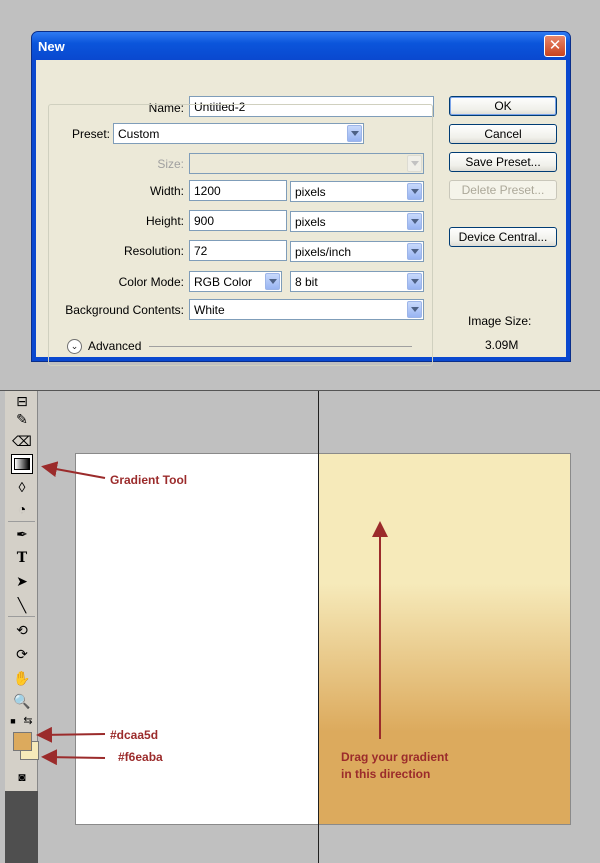 This screenshot has height=863, width=600. Describe the element at coordinates (357, 281) in the screenshot. I see `bit-depth-select: 8 bit` at that location.